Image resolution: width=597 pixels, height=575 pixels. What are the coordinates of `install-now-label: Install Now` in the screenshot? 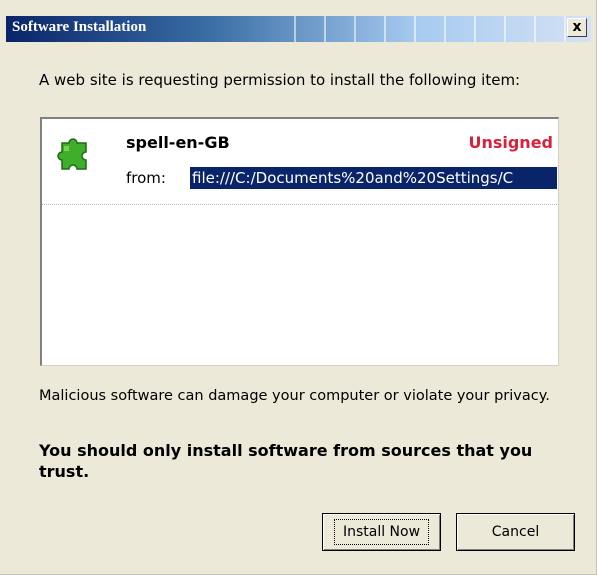 It's located at (381, 532).